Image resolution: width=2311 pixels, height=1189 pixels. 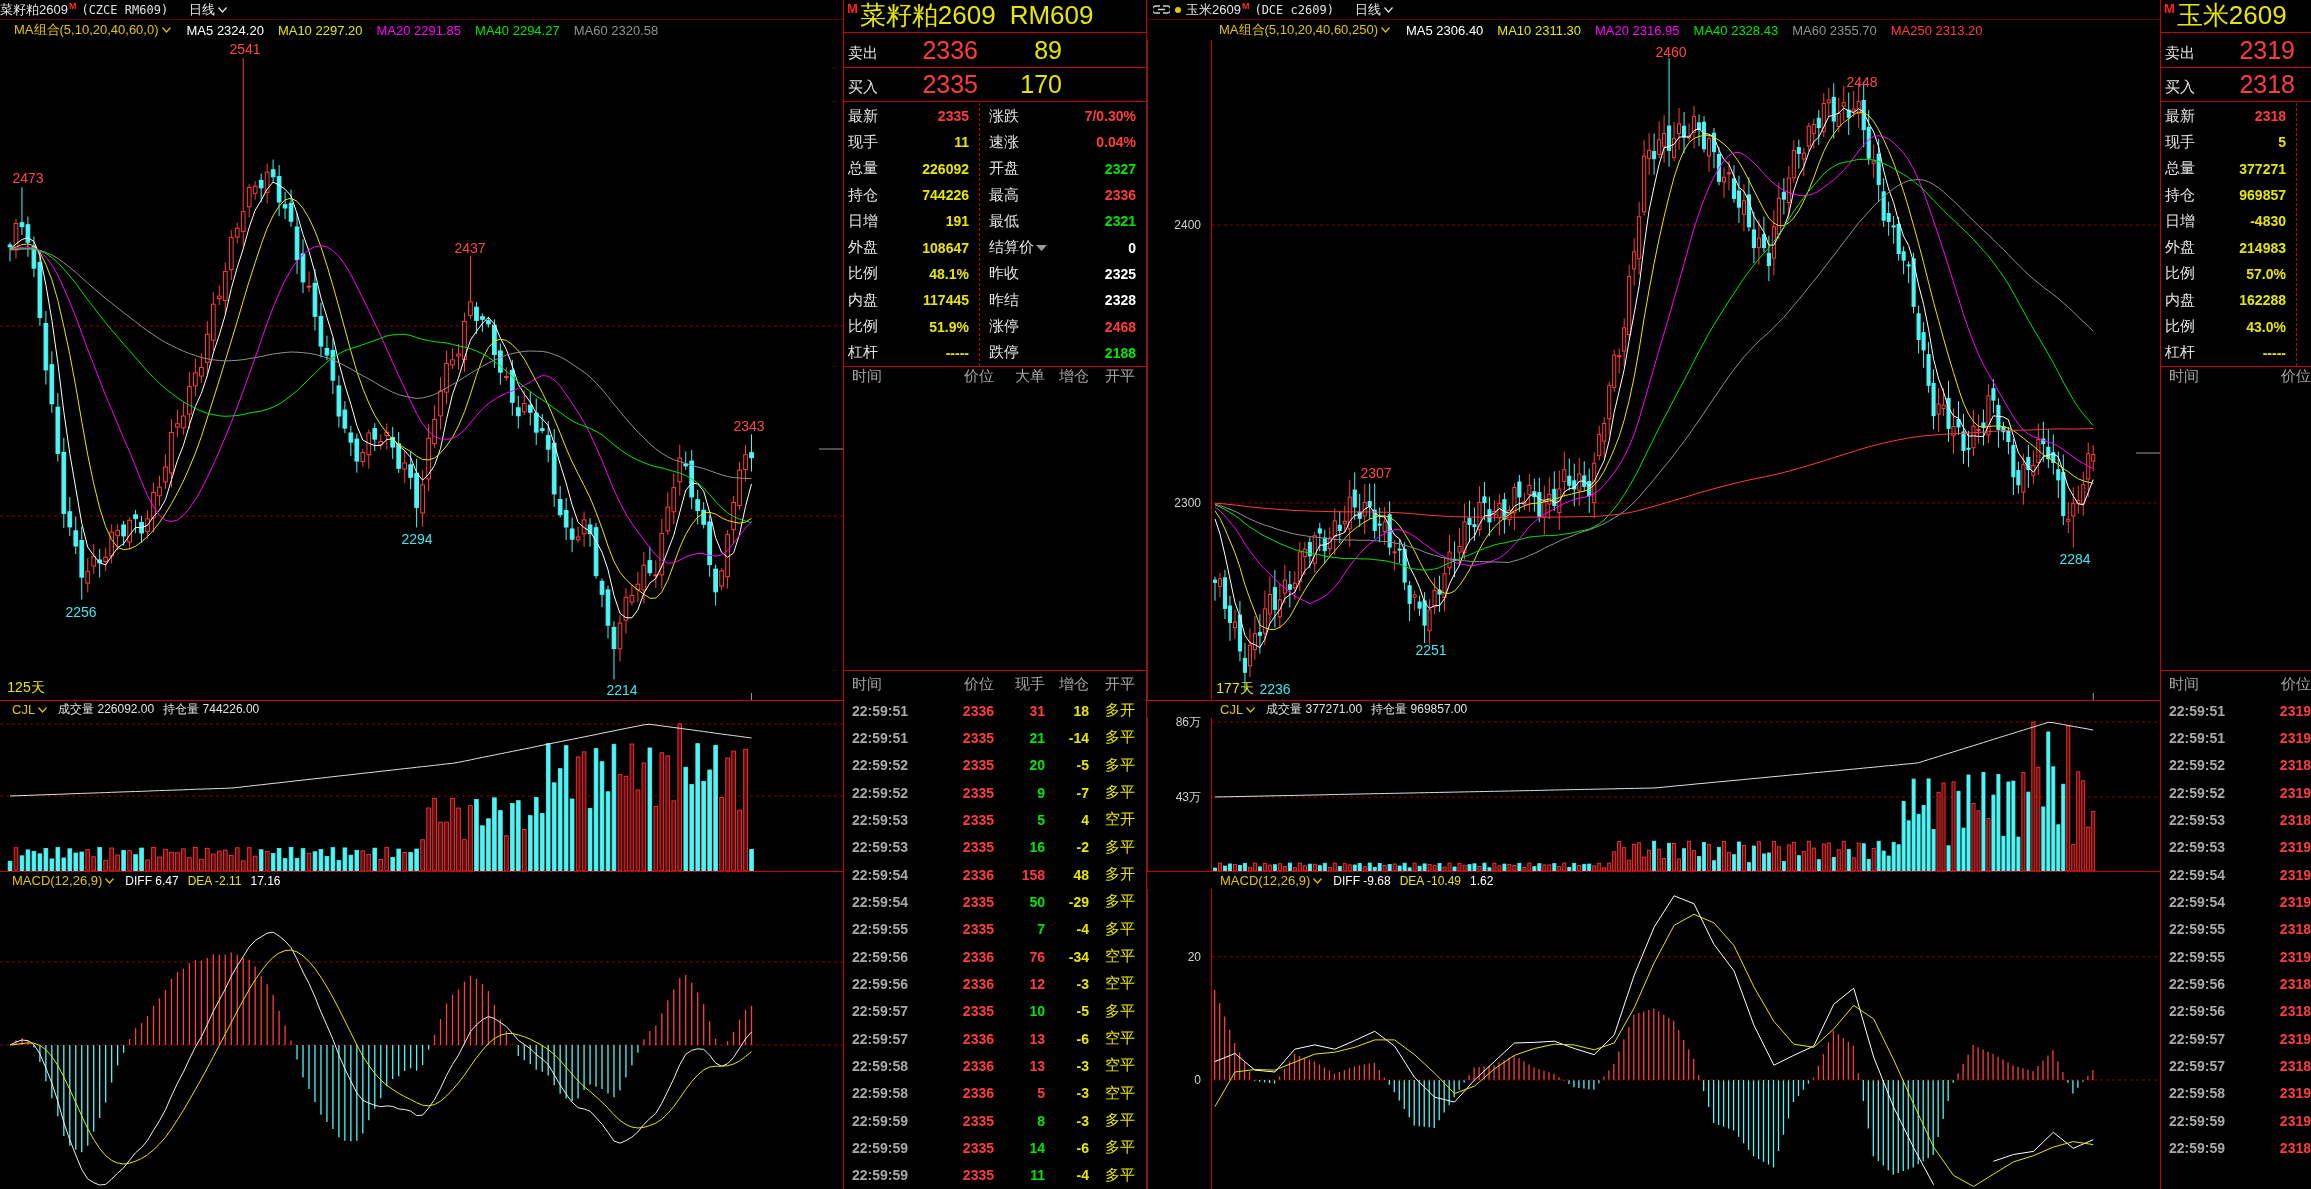 What do you see at coordinates (1004, 353) in the screenshot?
I see `stat-label: 跌停` at bounding box center [1004, 353].